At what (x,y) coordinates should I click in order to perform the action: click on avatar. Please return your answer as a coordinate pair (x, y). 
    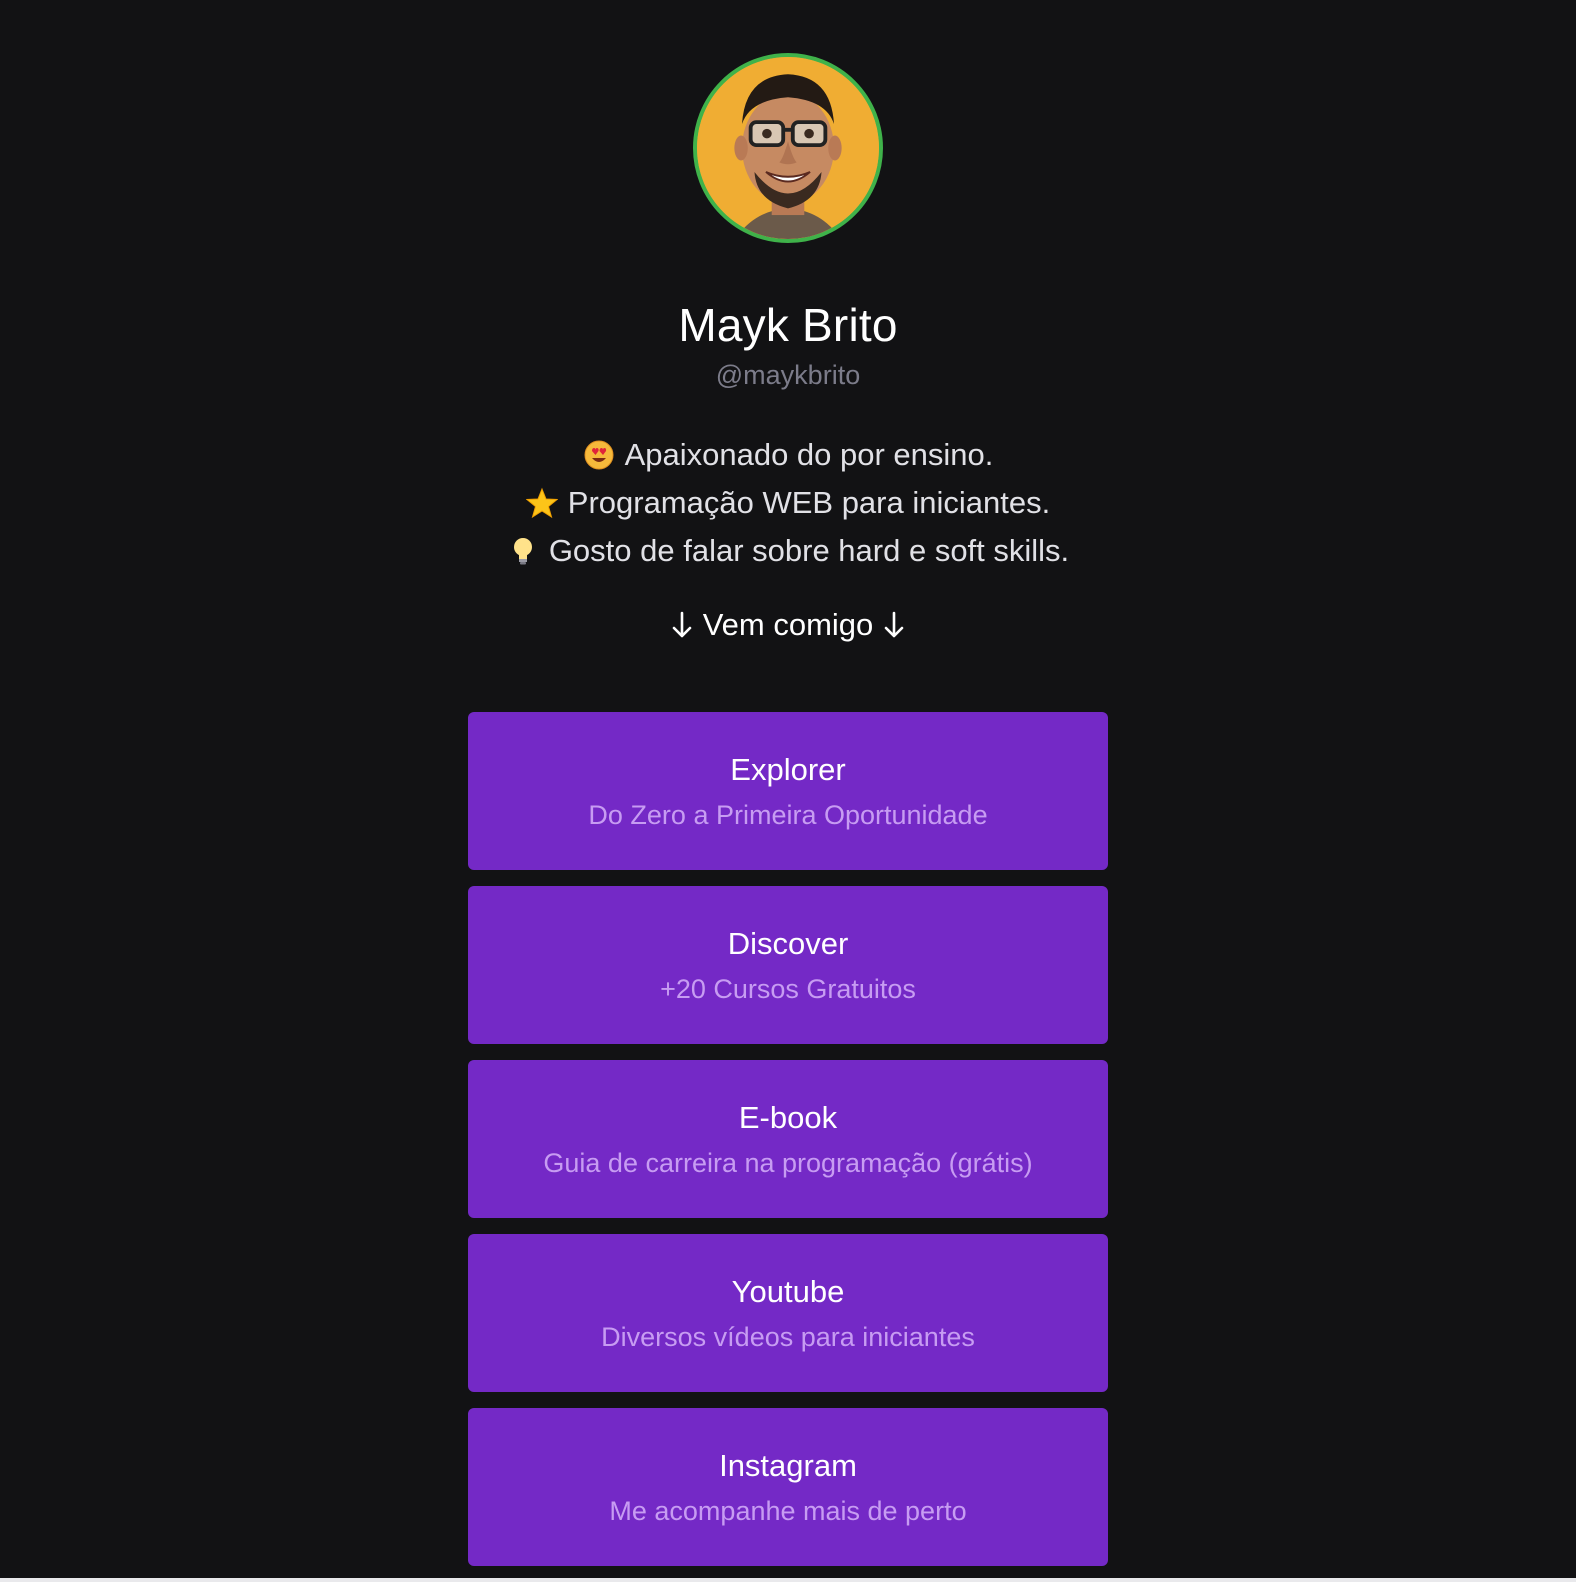
    Looking at the image, I should click on (788, 148).